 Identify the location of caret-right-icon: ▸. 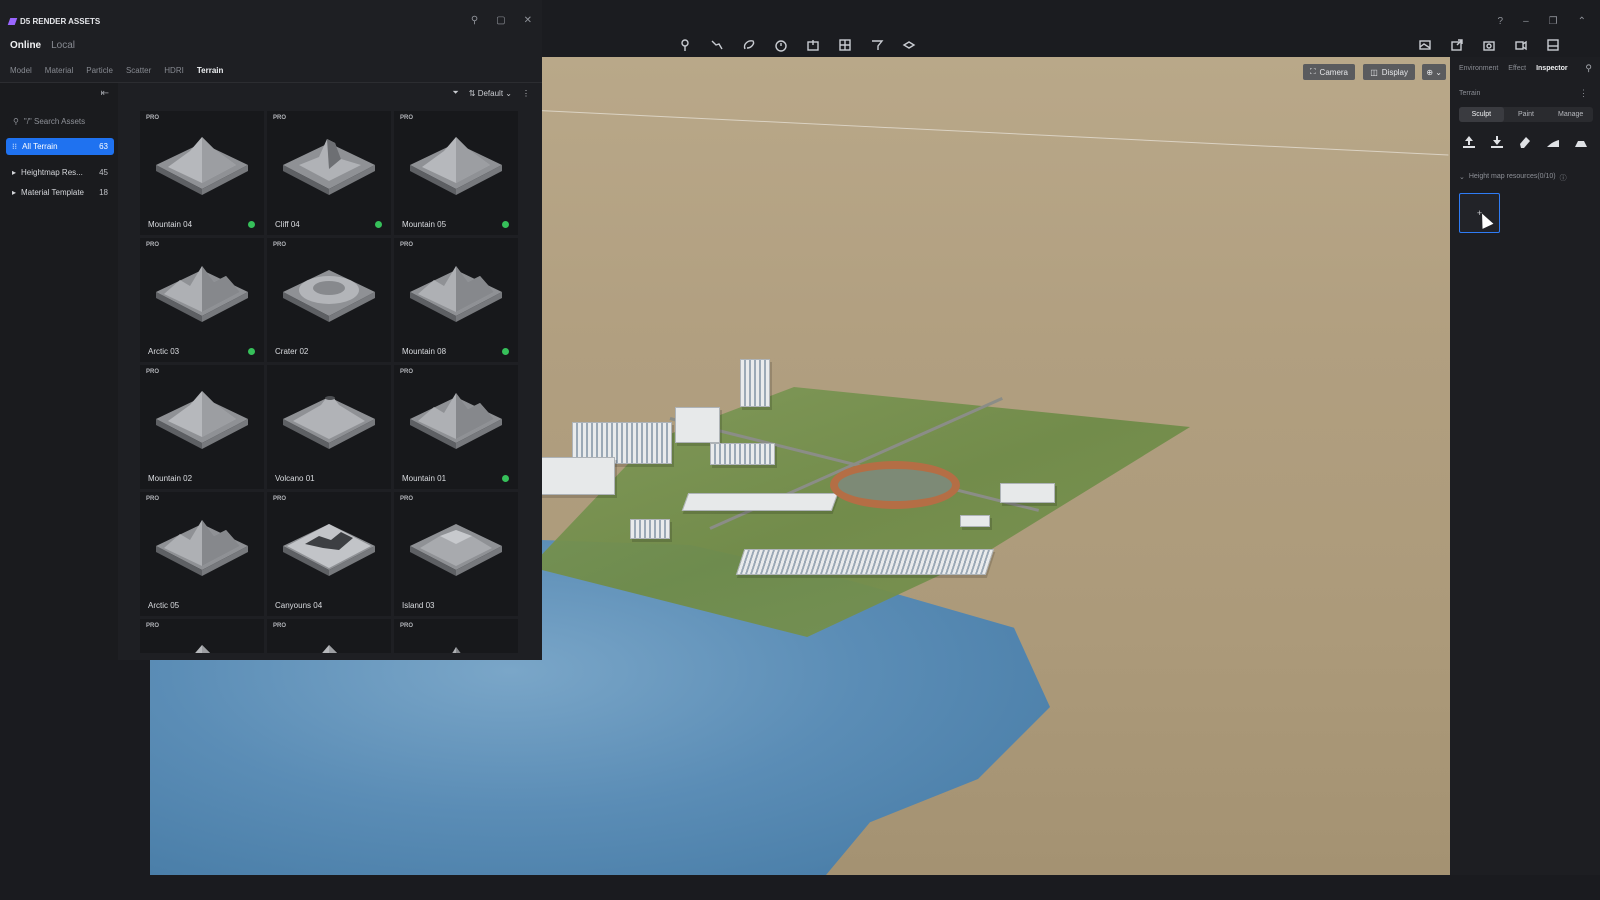
(14, 172).